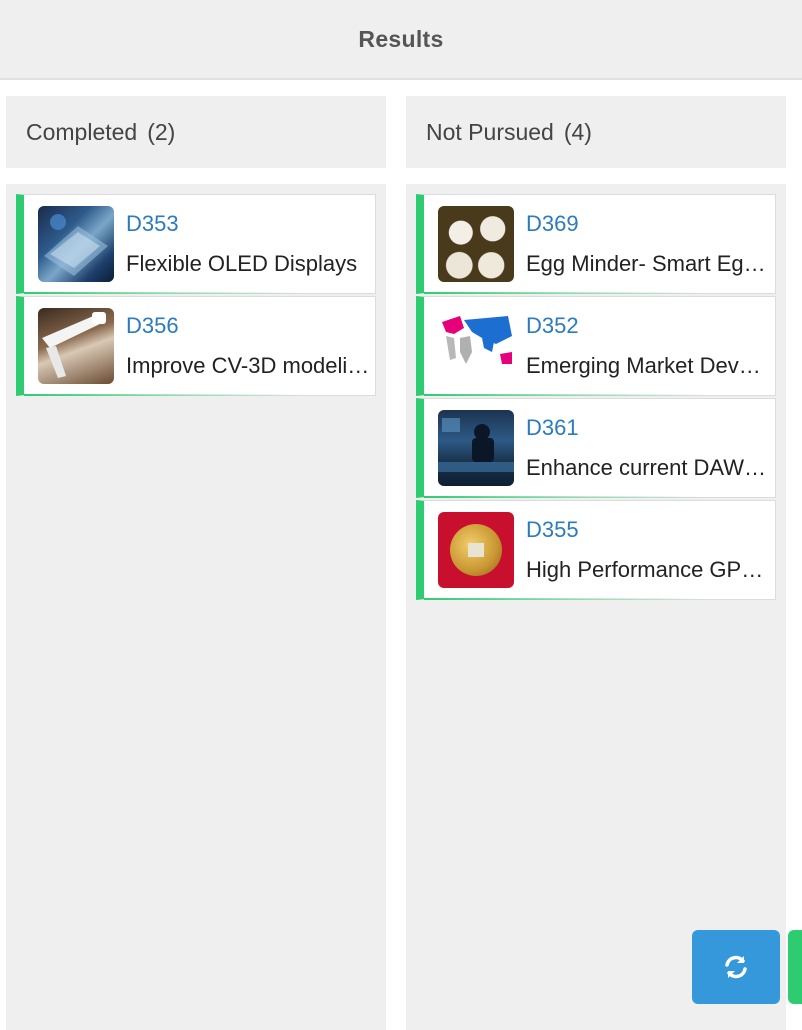  Describe the element at coordinates (650, 224) in the screenshot. I see `card-id-link: D369` at that location.